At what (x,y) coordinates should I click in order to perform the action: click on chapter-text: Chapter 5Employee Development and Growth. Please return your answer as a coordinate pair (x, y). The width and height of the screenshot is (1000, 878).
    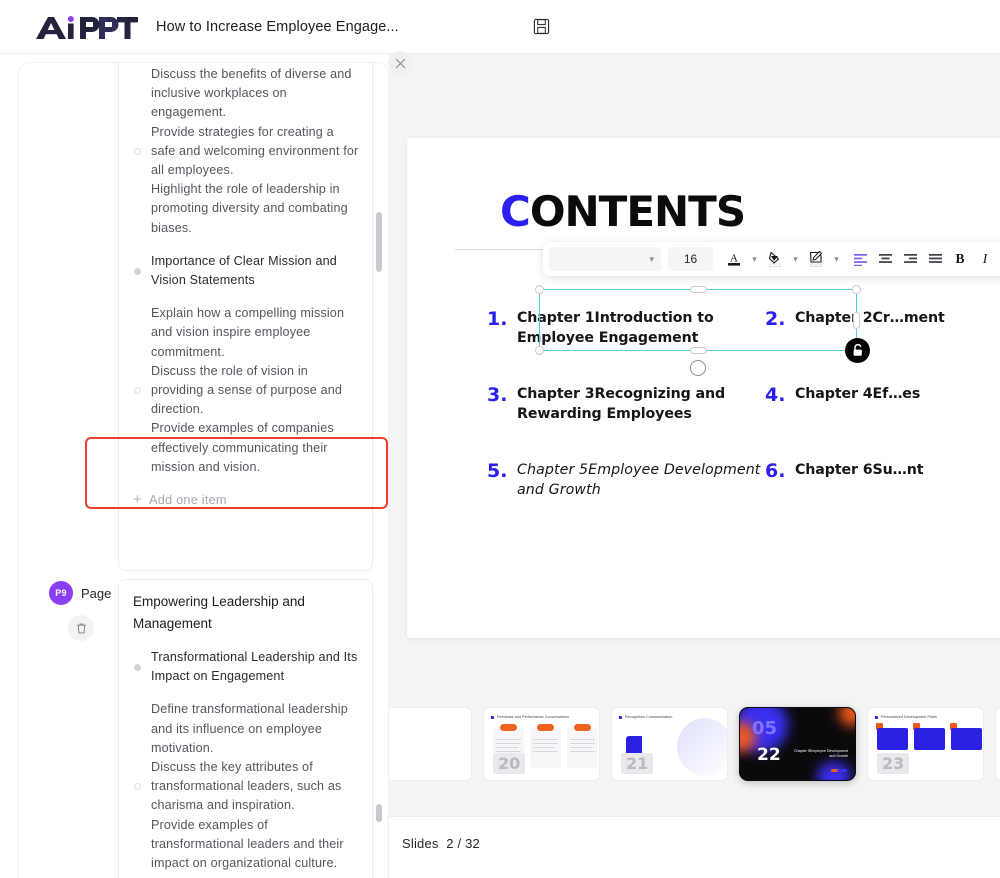
    Looking at the image, I should click on (639, 480).